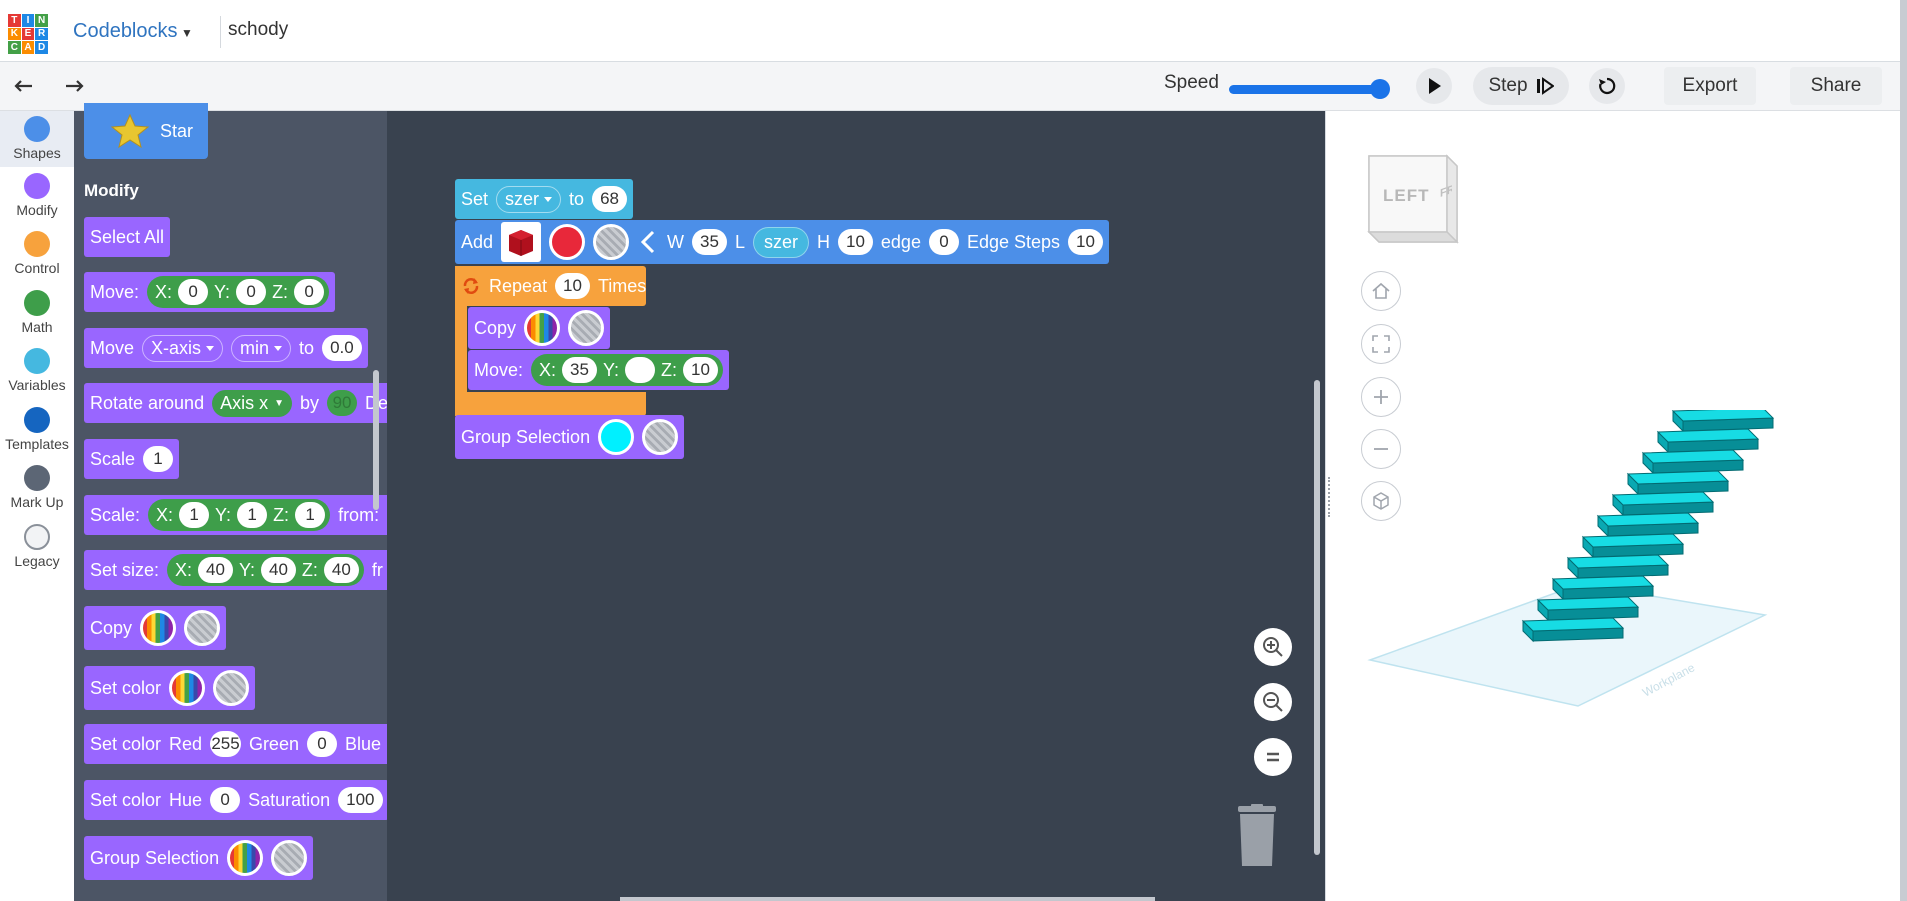 Image resolution: width=1907 pixels, height=901 pixels. I want to click on move-y-input, so click(639, 370).